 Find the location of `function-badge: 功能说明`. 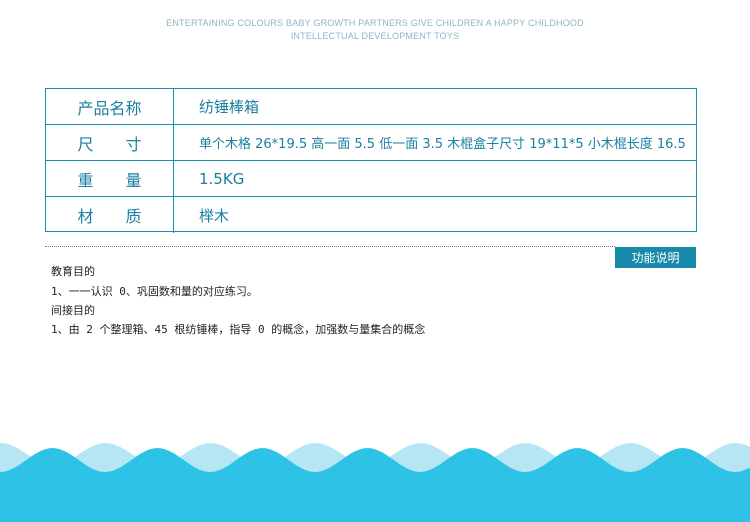

function-badge: 功能说明 is located at coordinates (655, 257).